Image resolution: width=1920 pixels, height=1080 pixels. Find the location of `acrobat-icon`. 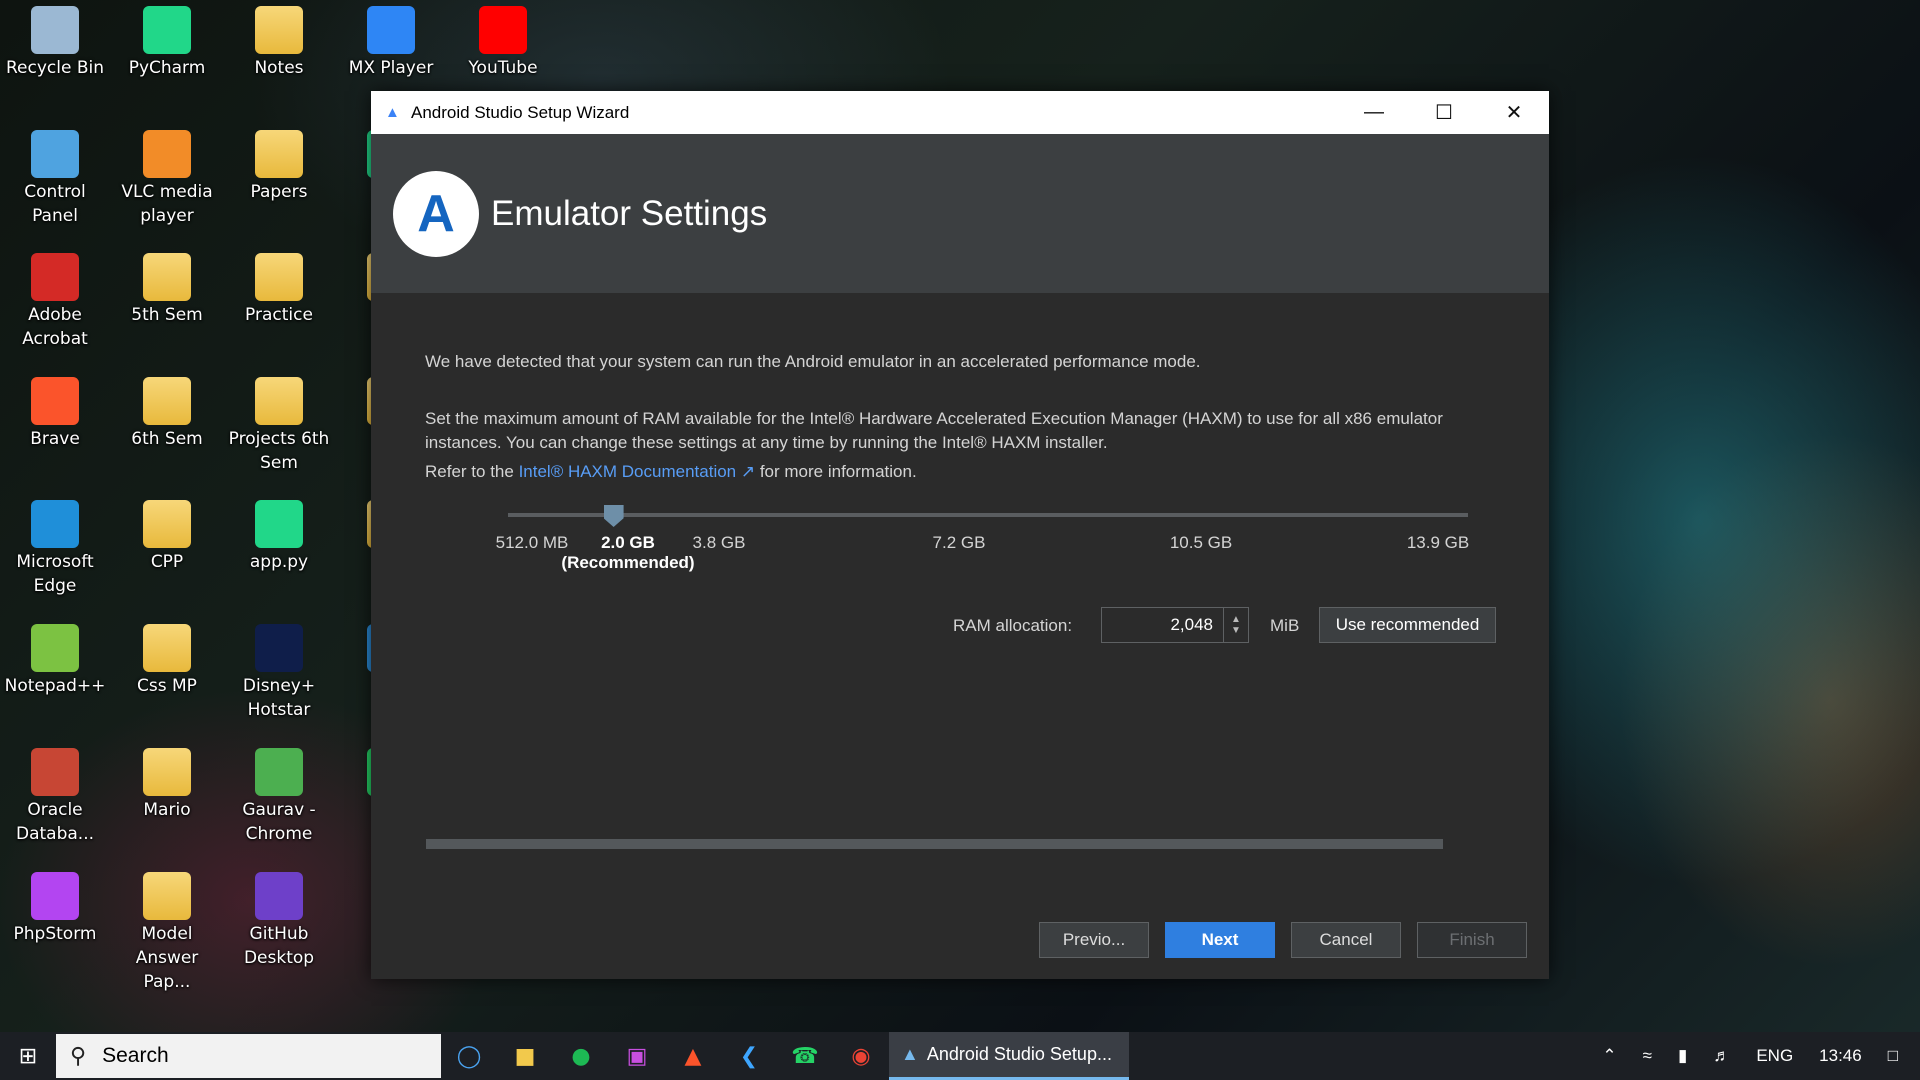

acrobat-icon is located at coordinates (55, 277).